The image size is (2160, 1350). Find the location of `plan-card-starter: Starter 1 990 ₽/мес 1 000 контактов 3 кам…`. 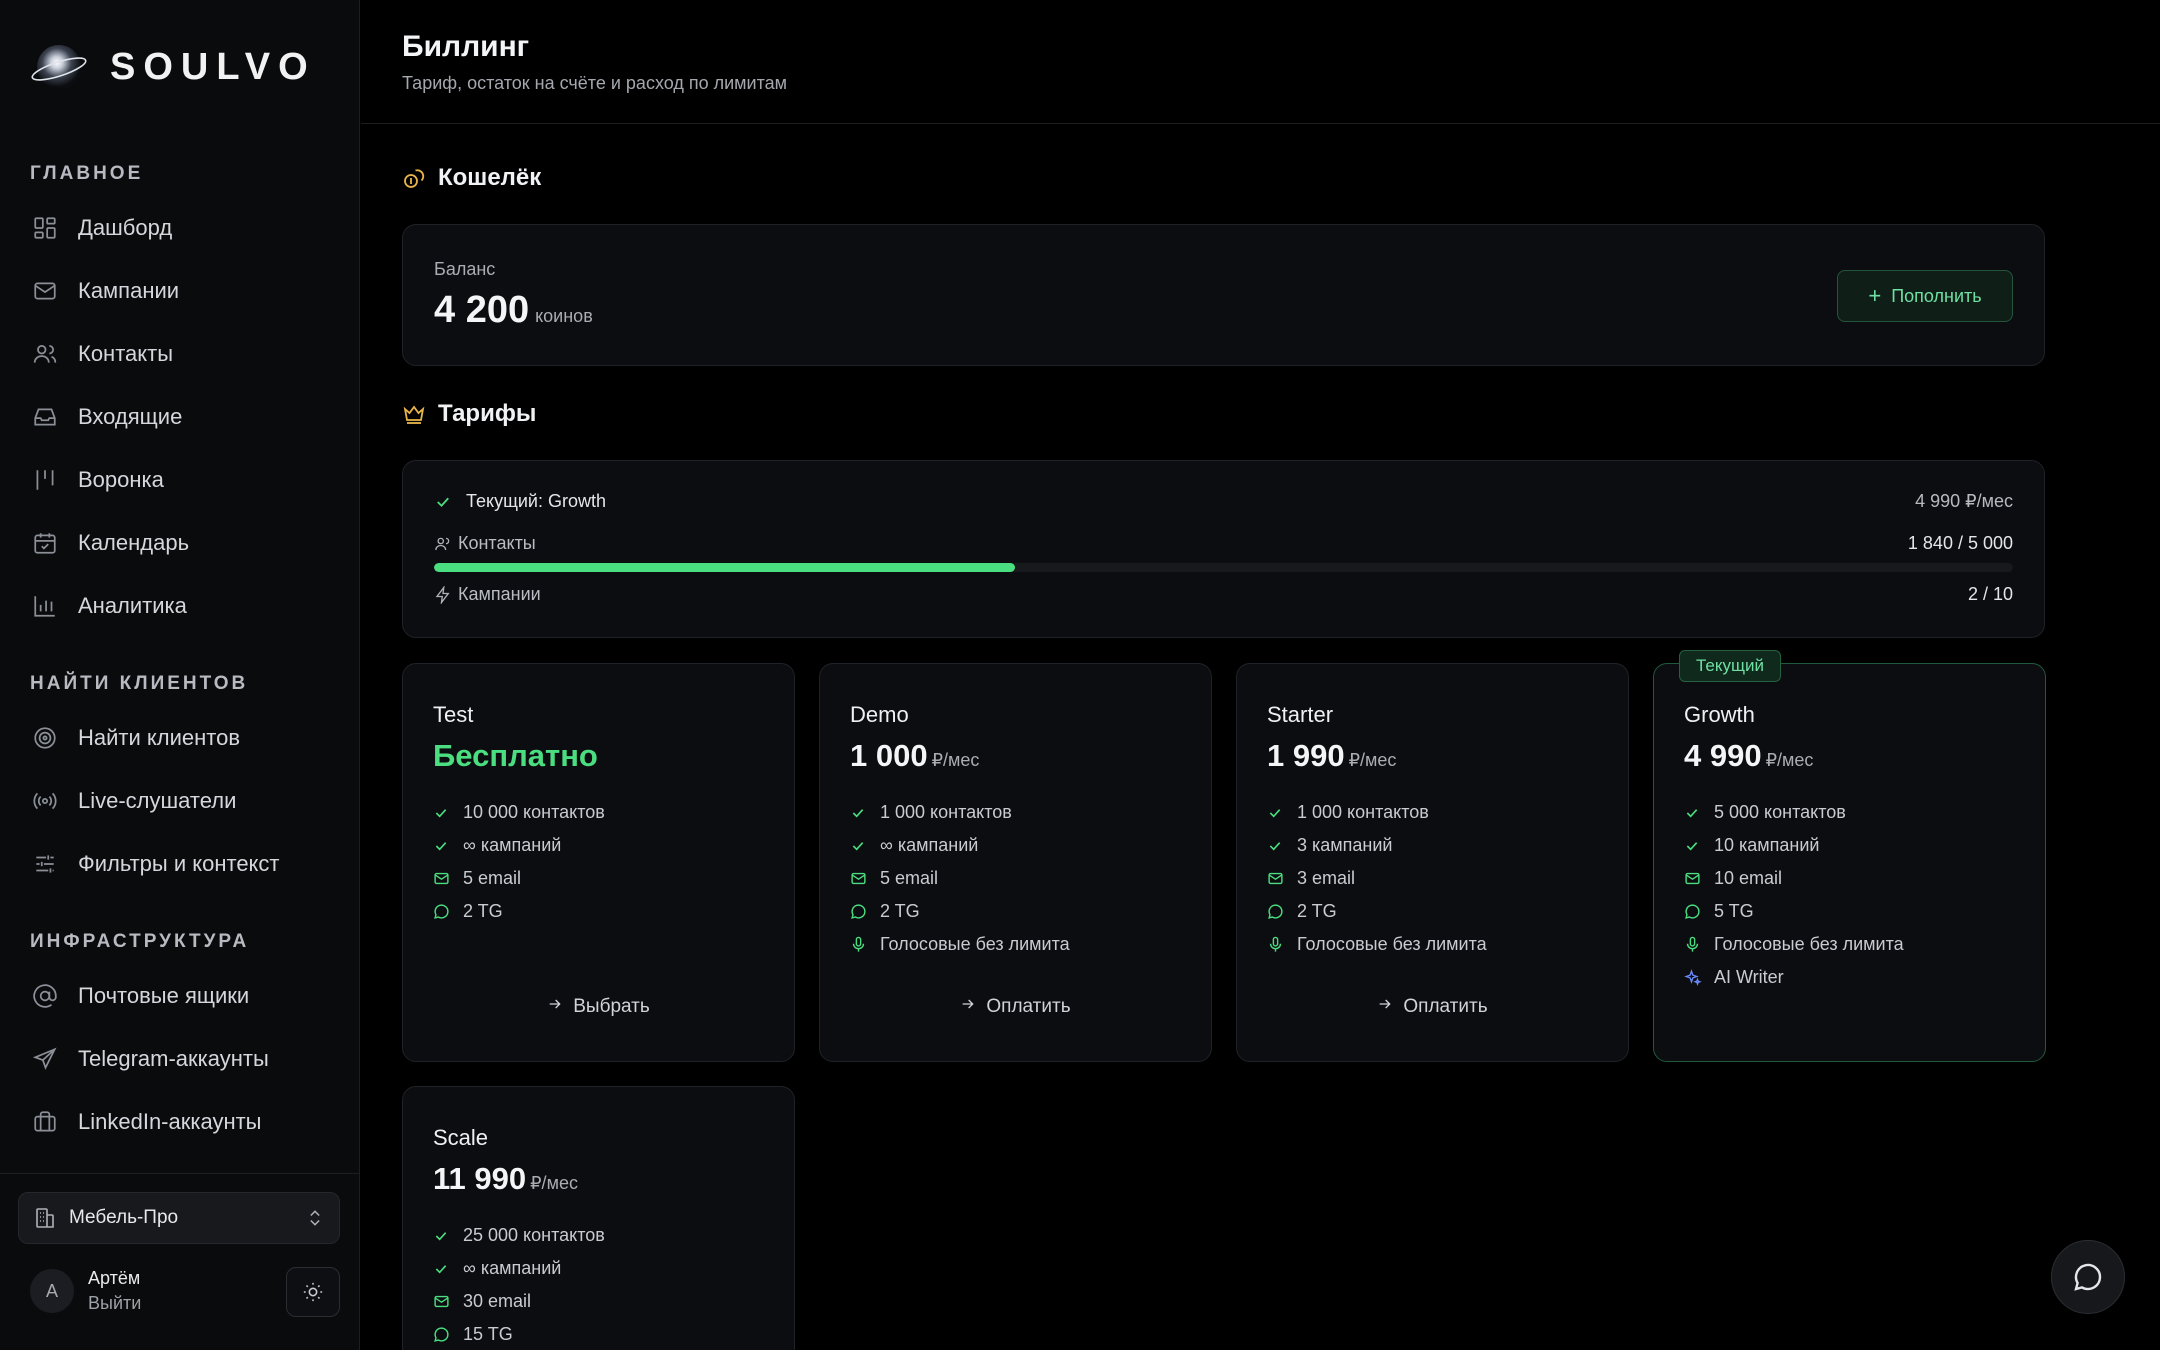

plan-card-starter: Starter 1 990 ₽/мес 1 000 контактов 3 кам… is located at coordinates (1432, 862).